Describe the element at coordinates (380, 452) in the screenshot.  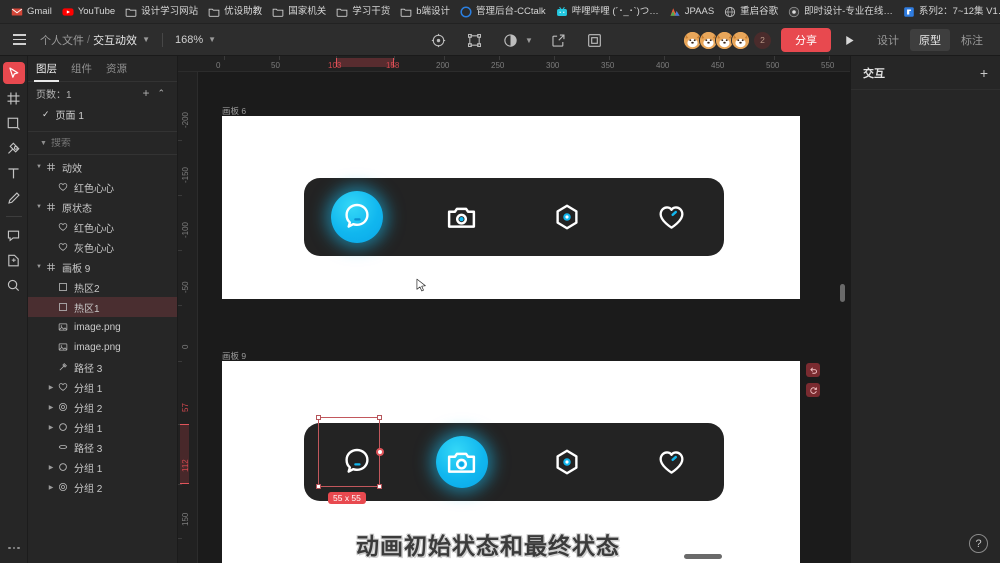
I see `interaction-connector-dot` at that location.